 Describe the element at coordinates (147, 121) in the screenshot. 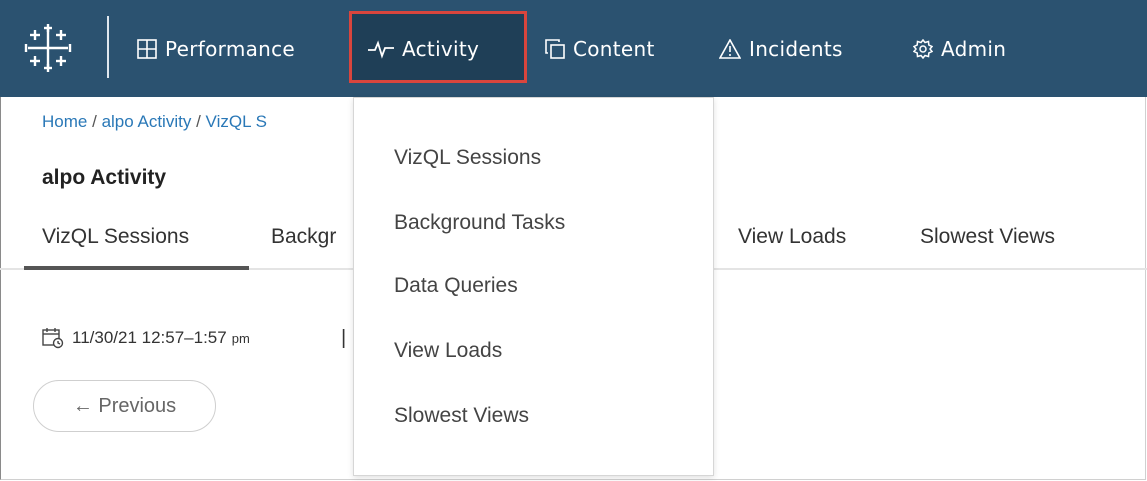

I see `breadcrumb-section: alpo Activity` at that location.